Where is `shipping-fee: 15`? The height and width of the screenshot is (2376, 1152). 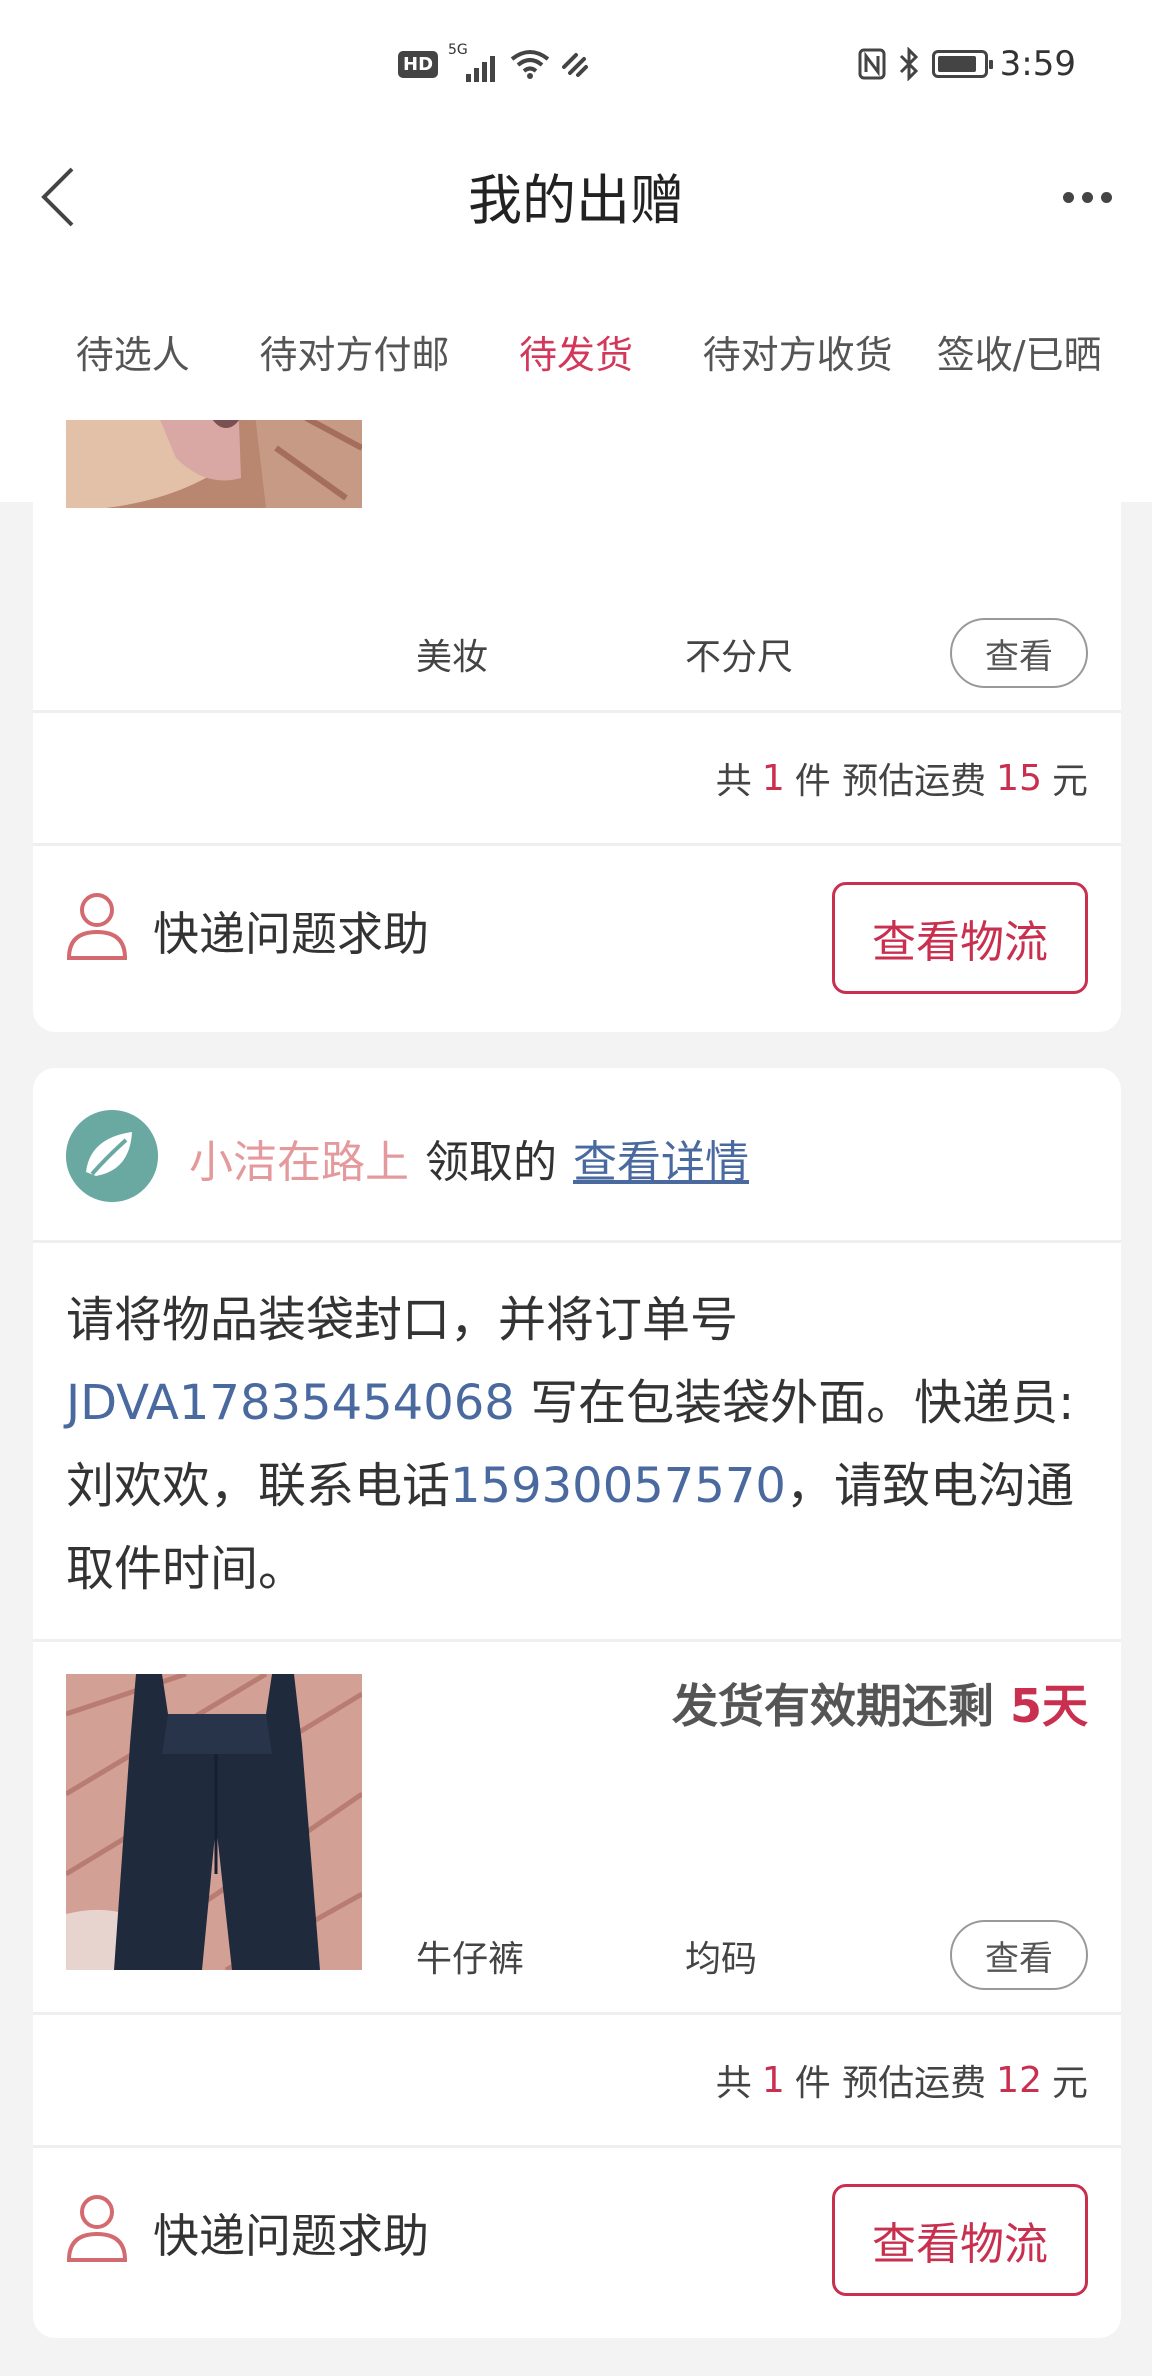
shipping-fee: 15 is located at coordinates (1019, 778).